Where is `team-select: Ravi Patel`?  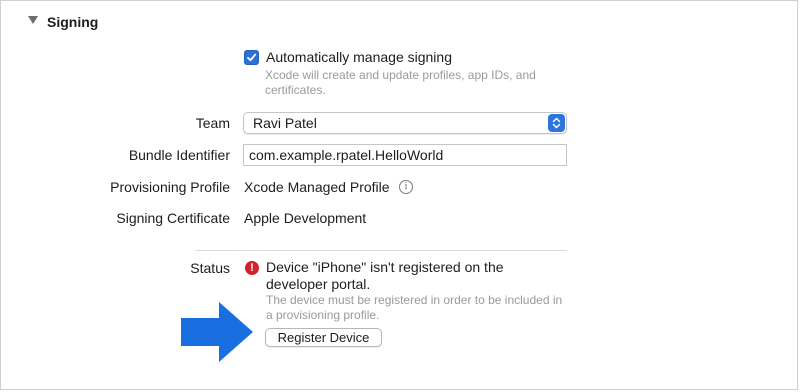 team-select: Ravi Patel is located at coordinates (405, 123).